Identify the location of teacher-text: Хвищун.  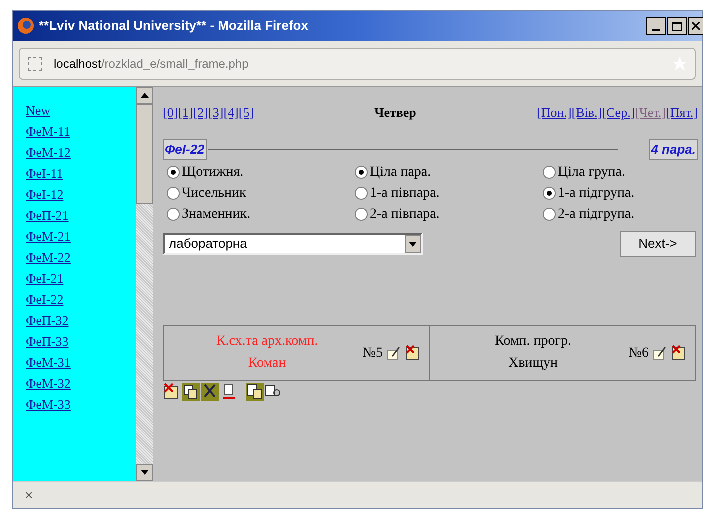
(533, 364).